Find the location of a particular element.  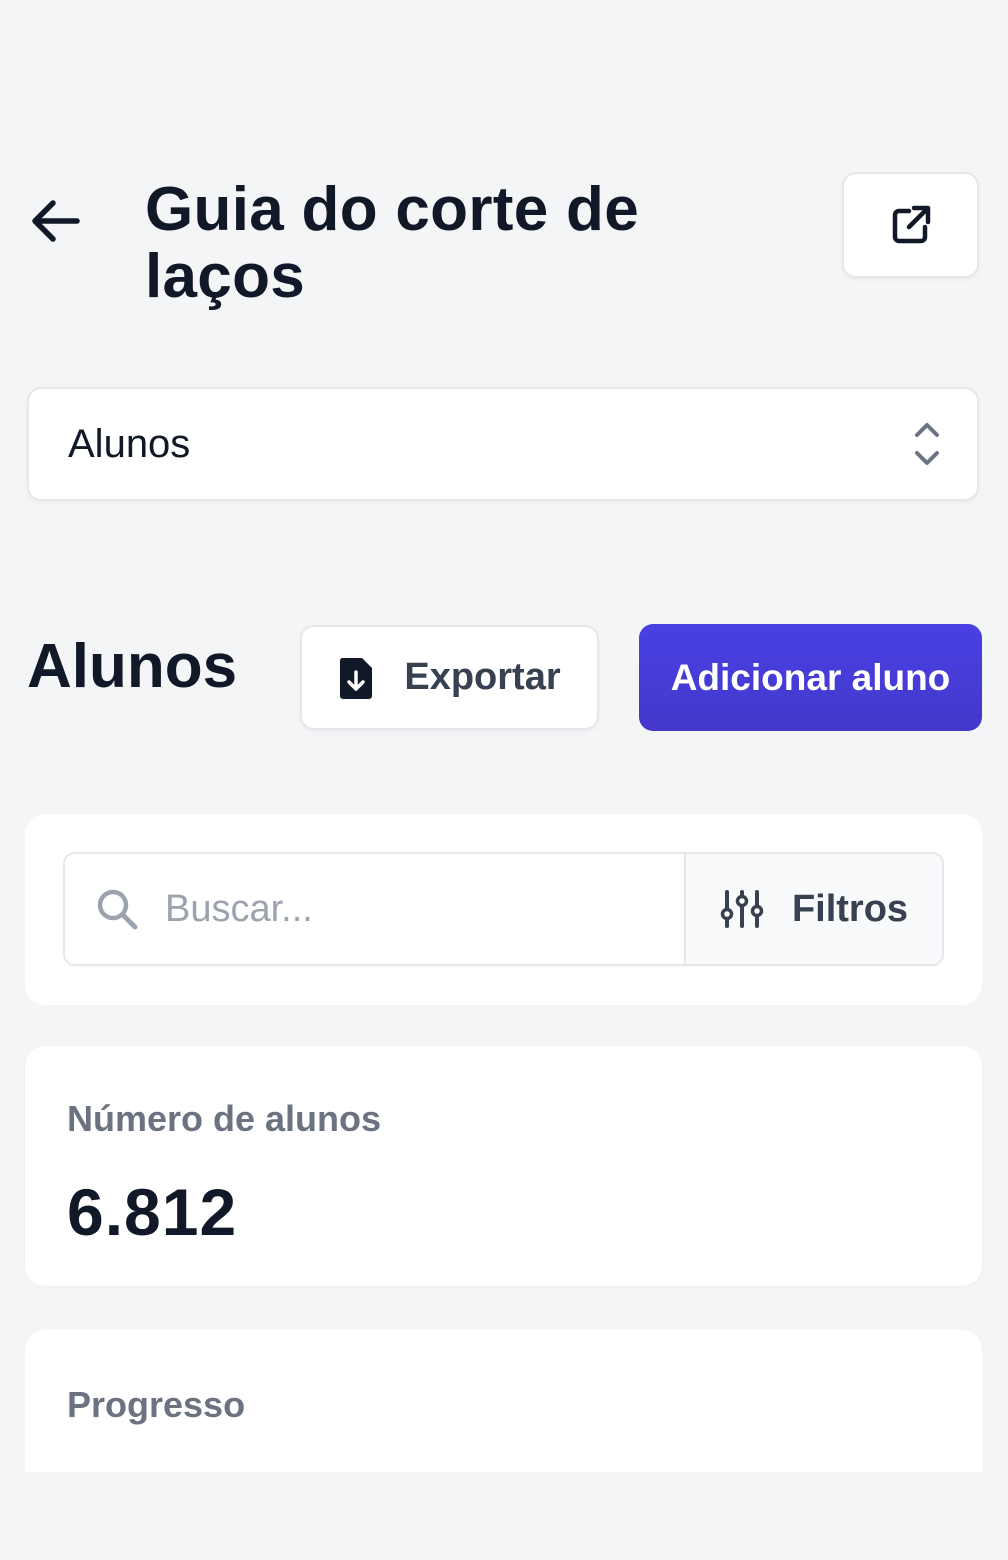

progress-card: Progresso is located at coordinates (503, 1401).